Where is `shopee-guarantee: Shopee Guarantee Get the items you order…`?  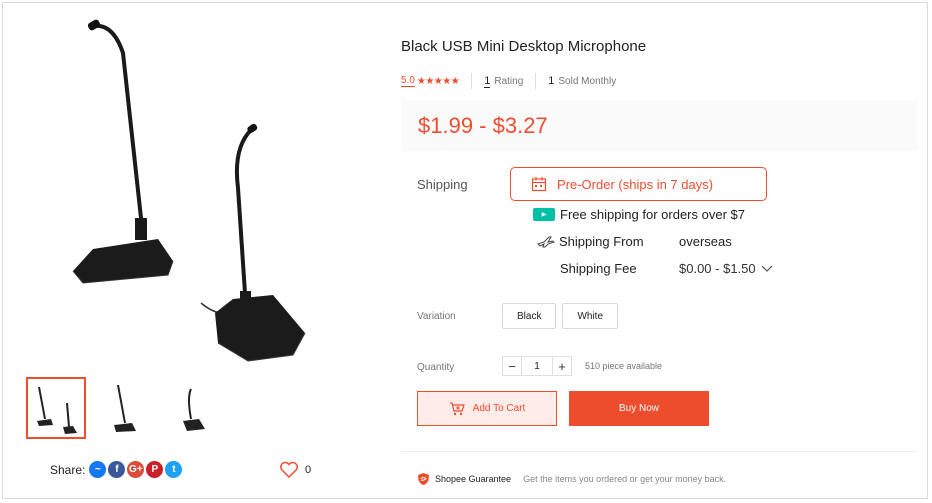 shopee-guarantee: Shopee Guarantee Get the items you order… is located at coordinates (571, 479).